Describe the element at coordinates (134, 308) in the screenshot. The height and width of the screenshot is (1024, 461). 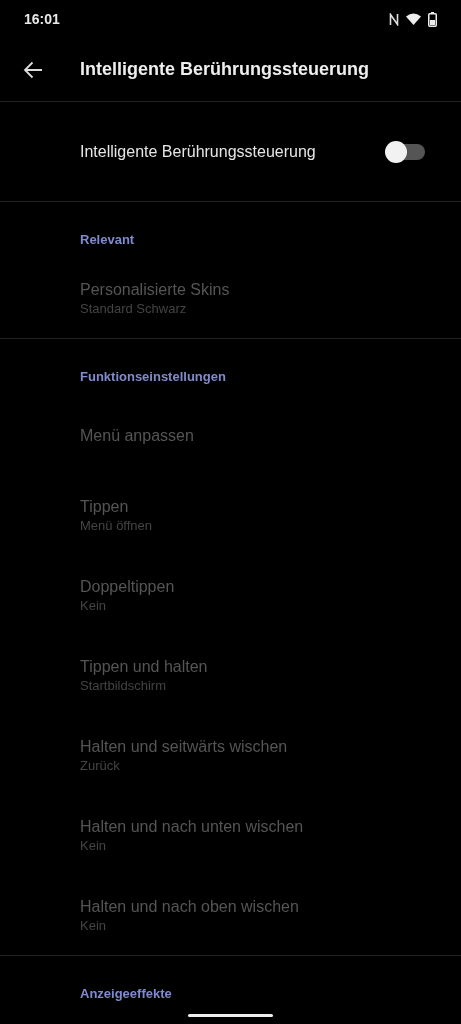
I see `item-subtitle: Standard Schwarz` at that location.